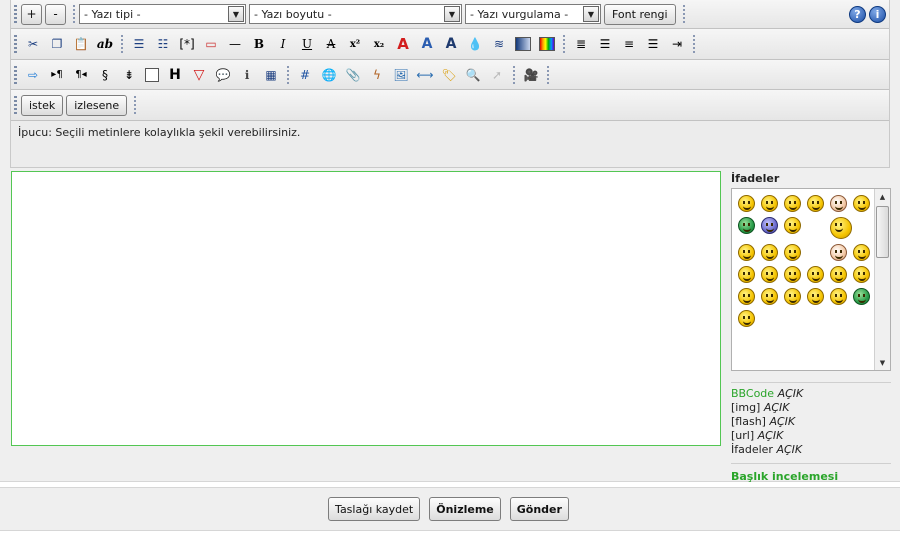 The image size is (900, 540). I want to click on save-draft-button: Taslağı kaydet, so click(374, 509).